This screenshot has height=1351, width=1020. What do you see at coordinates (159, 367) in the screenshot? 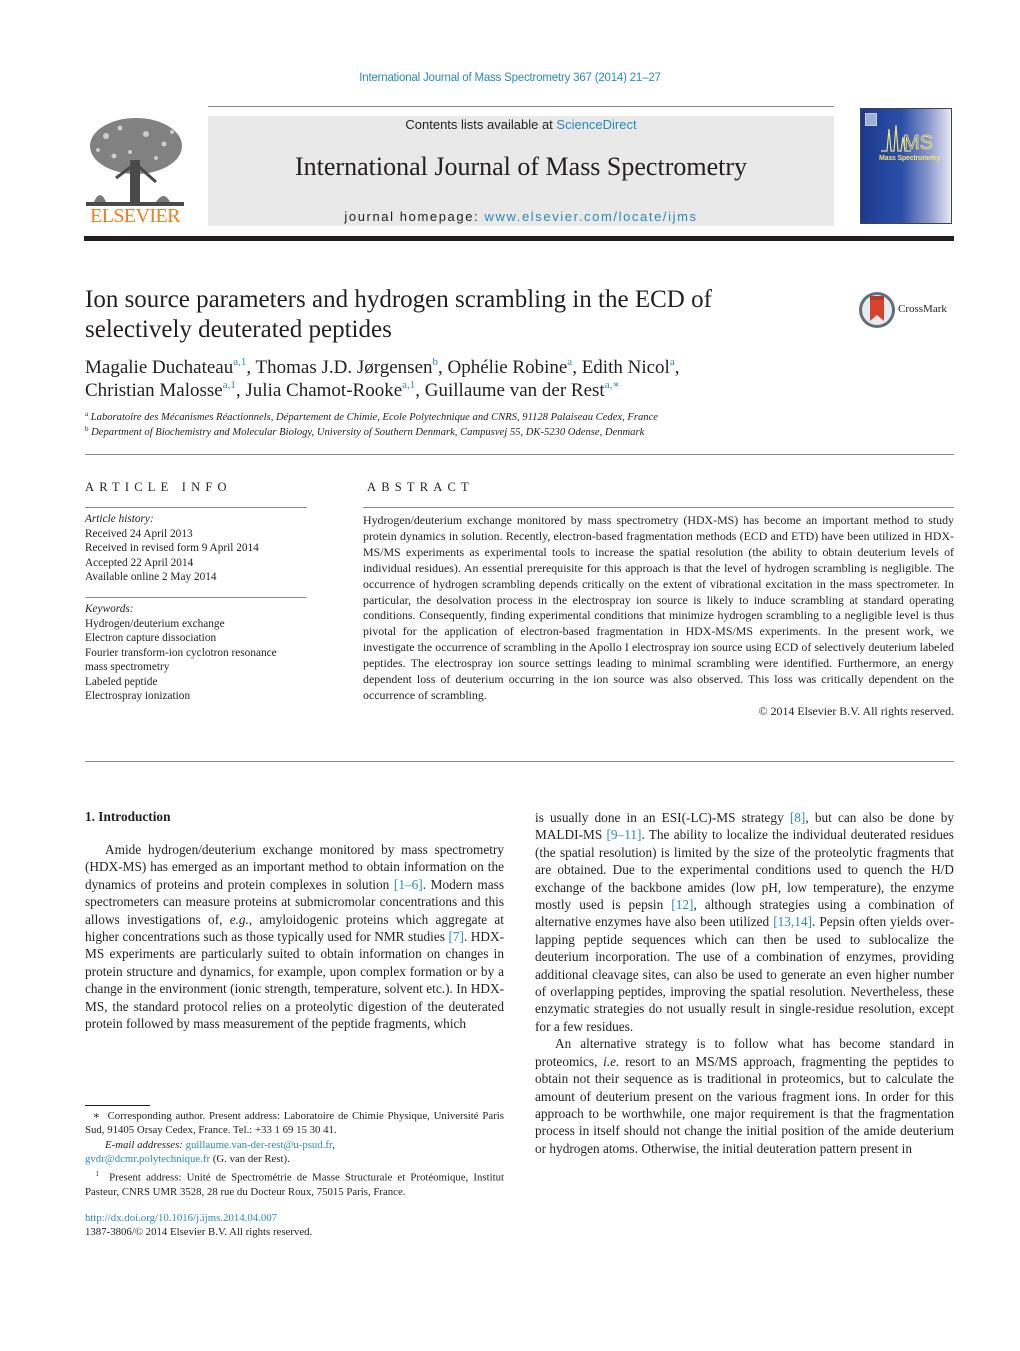
I see `author-name: Magalie Duchateau` at bounding box center [159, 367].